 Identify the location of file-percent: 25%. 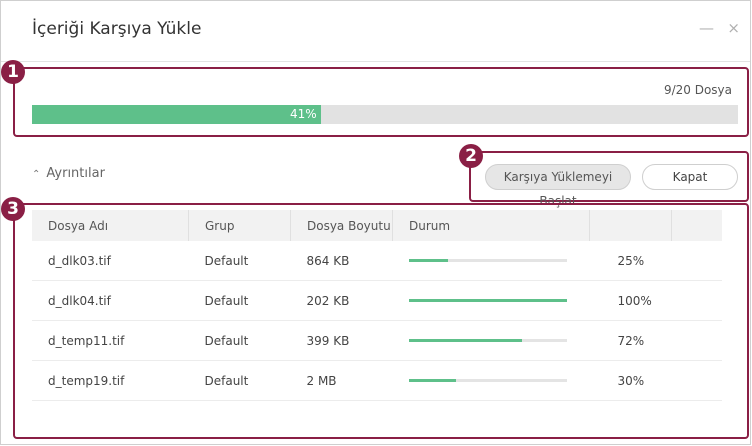
(630, 261).